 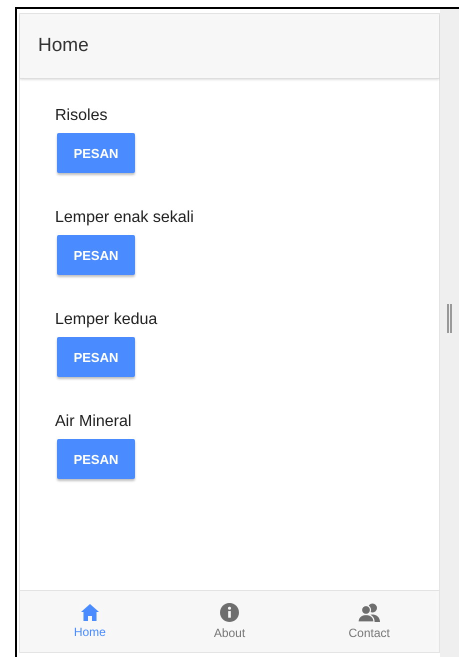 What do you see at coordinates (90, 621) in the screenshot?
I see `tab: Home` at bounding box center [90, 621].